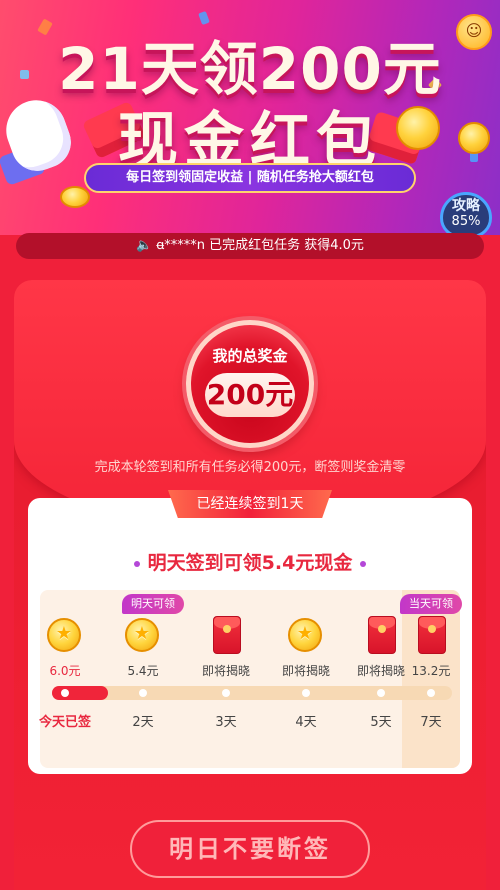 The image size is (500, 890). I want to click on red-packet-coins-icon, so click(432, 635).